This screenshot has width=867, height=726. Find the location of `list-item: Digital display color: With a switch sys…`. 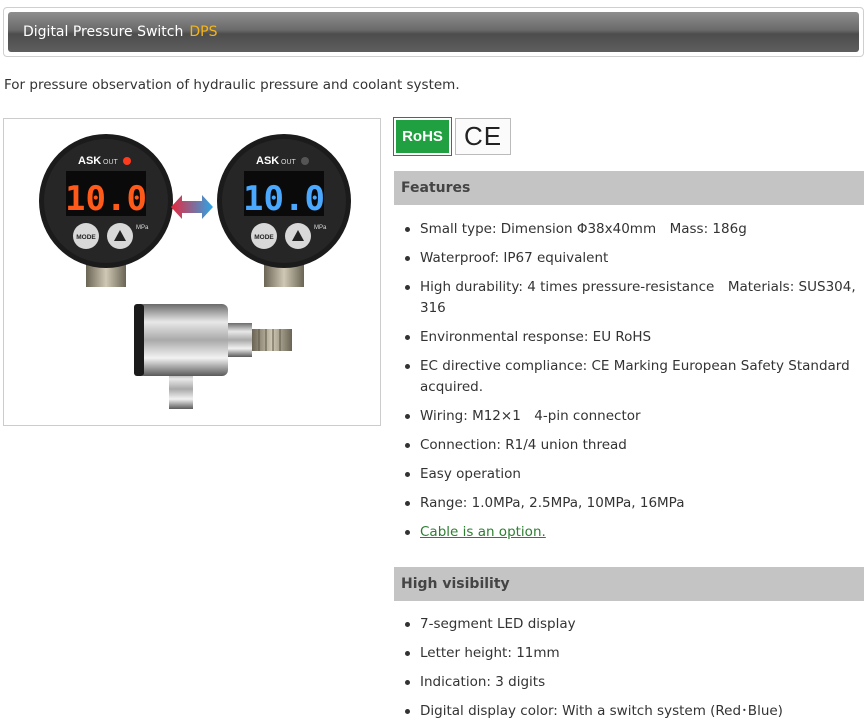

list-item: Digital display color: With a switch sys… is located at coordinates (629, 711).